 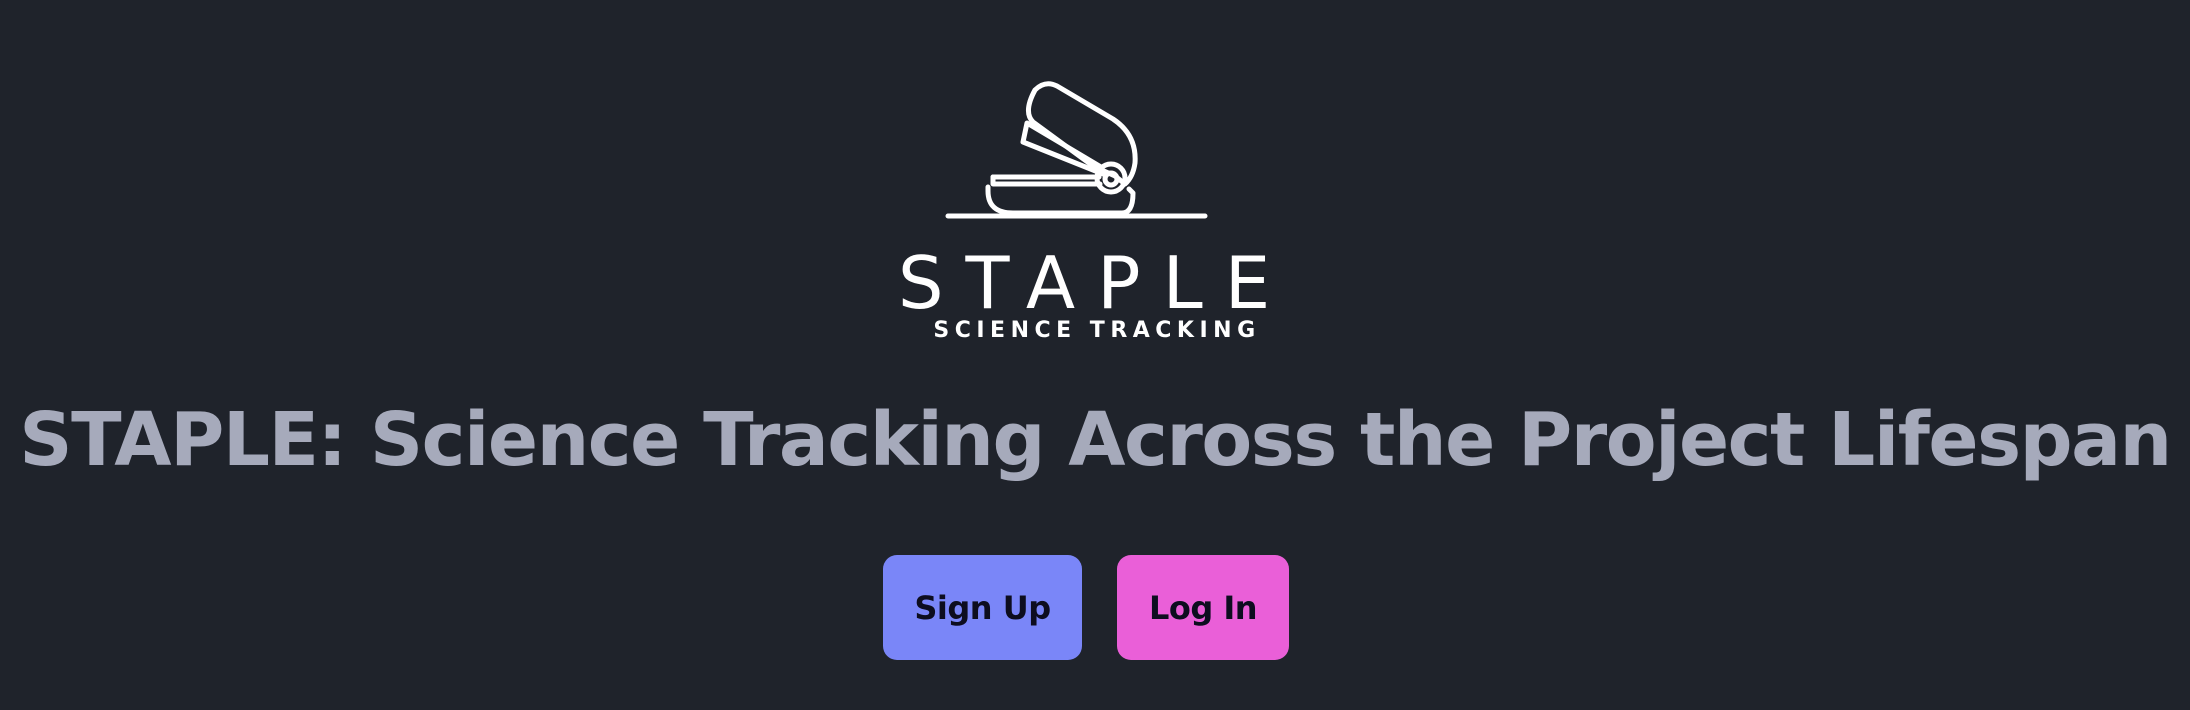 What do you see at coordinates (1096, 330) in the screenshot?
I see `logo-tagline: SCIENCE TRACKING` at bounding box center [1096, 330].